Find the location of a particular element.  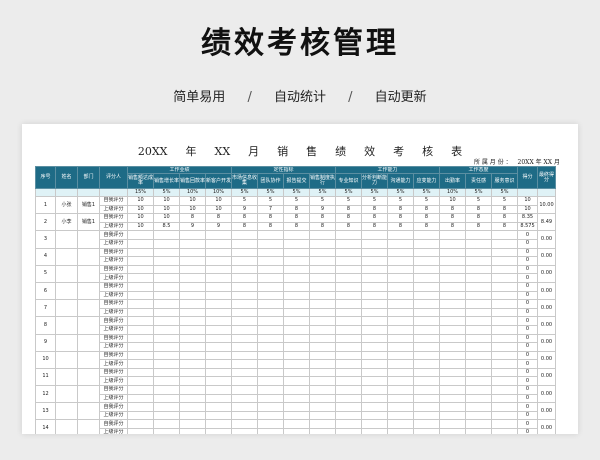

score-cell: 5 is located at coordinates (322, 201).